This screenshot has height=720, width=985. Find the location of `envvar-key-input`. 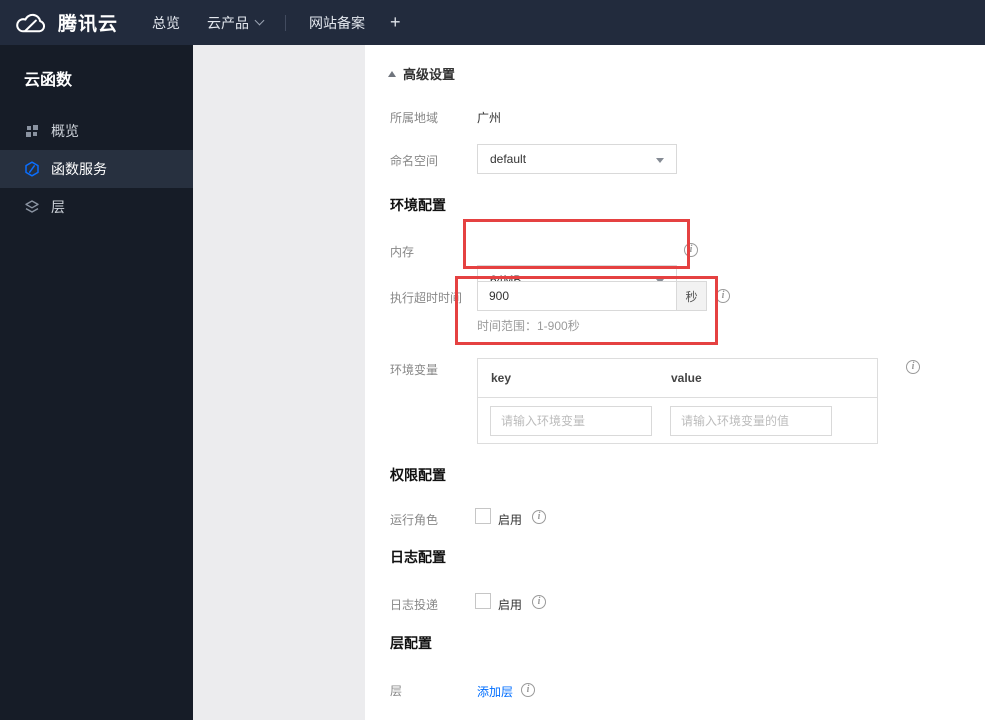

envvar-key-input is located at coordinates (571, 421).